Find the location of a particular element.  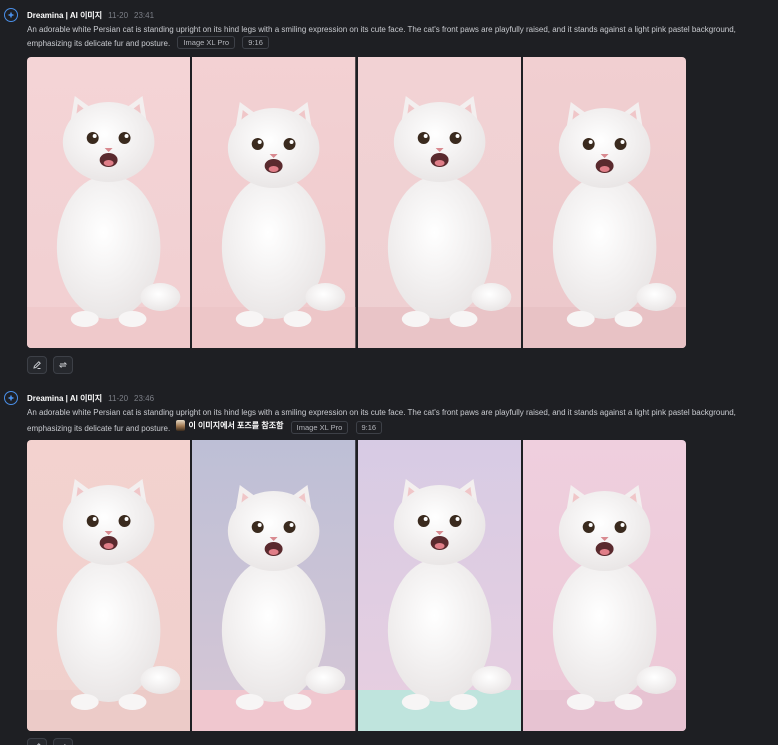

pose-reference: 이 이미지에서 포즈를 참조함 is located at coordinates (229, 425).